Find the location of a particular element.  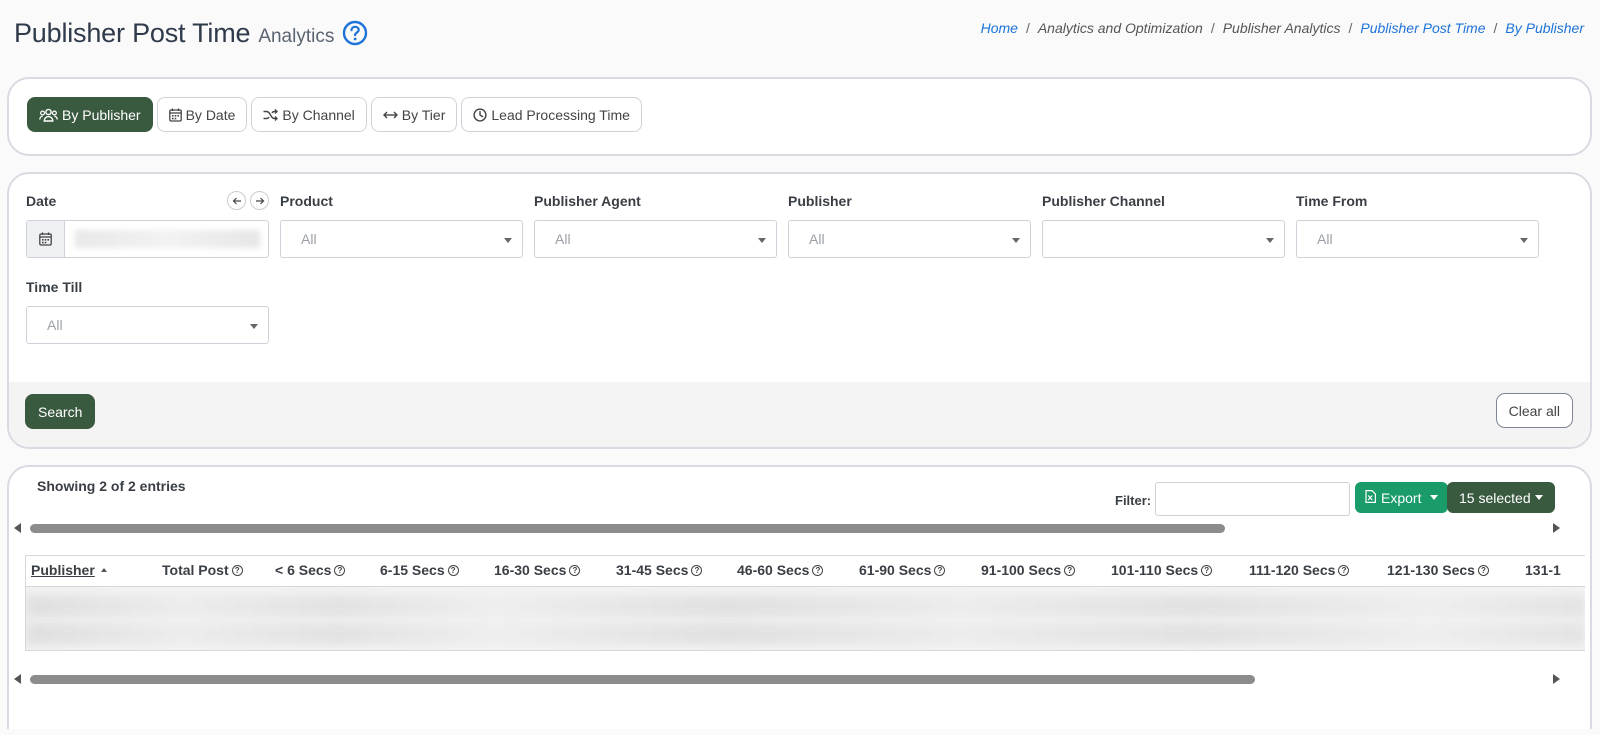

date-next-button is located at coordinates (259, 200).